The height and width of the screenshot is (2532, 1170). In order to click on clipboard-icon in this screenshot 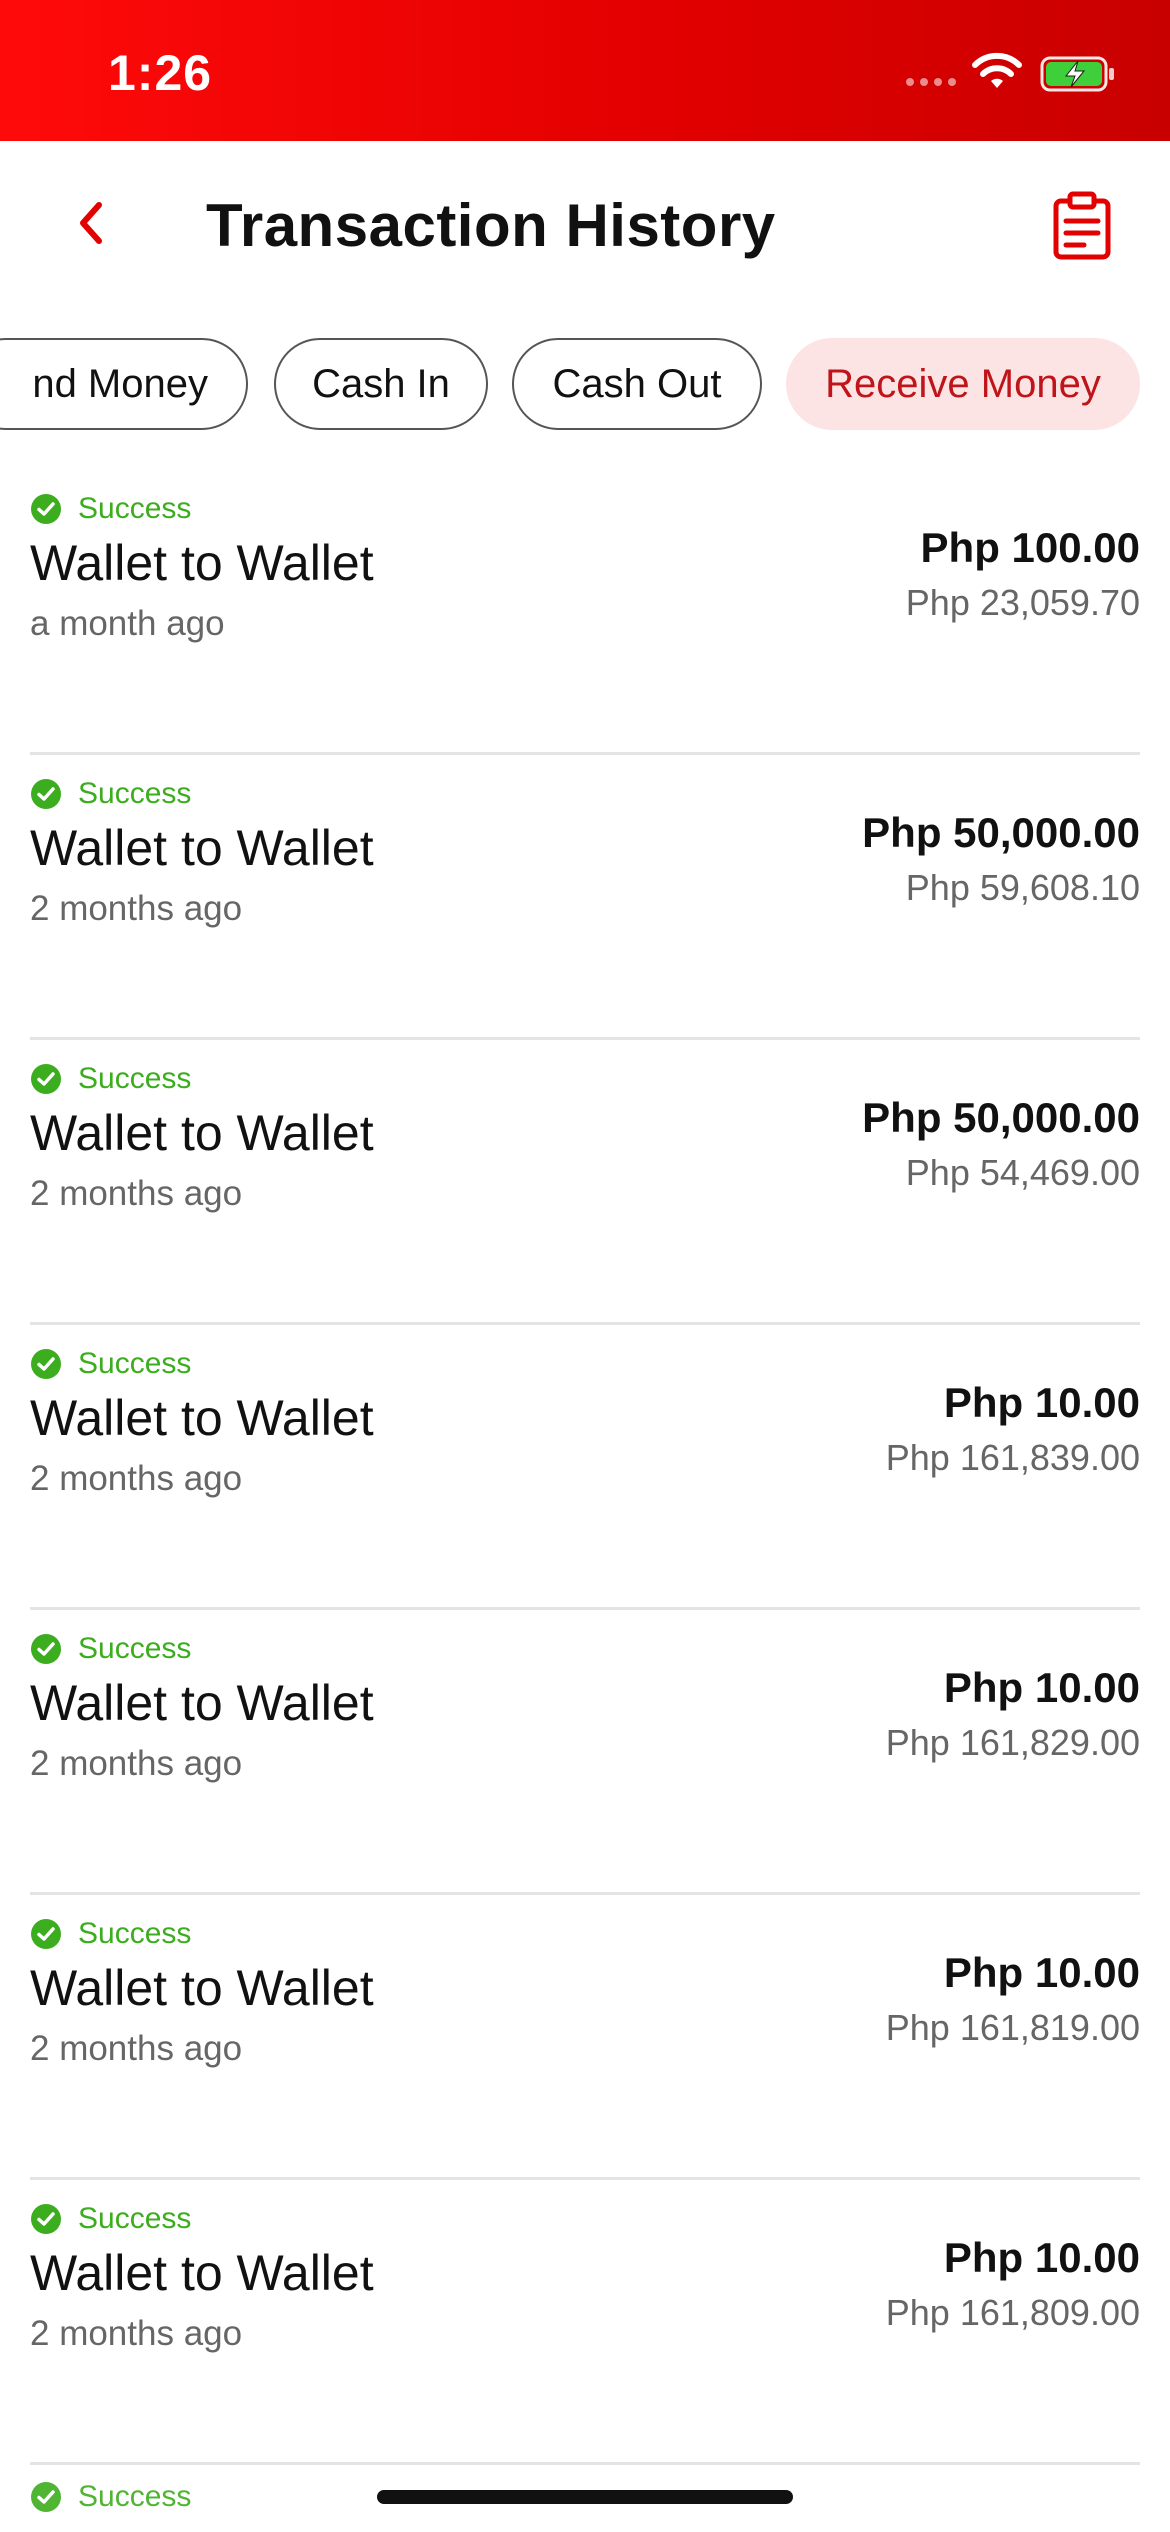, I will do `click(1082, 225)`.